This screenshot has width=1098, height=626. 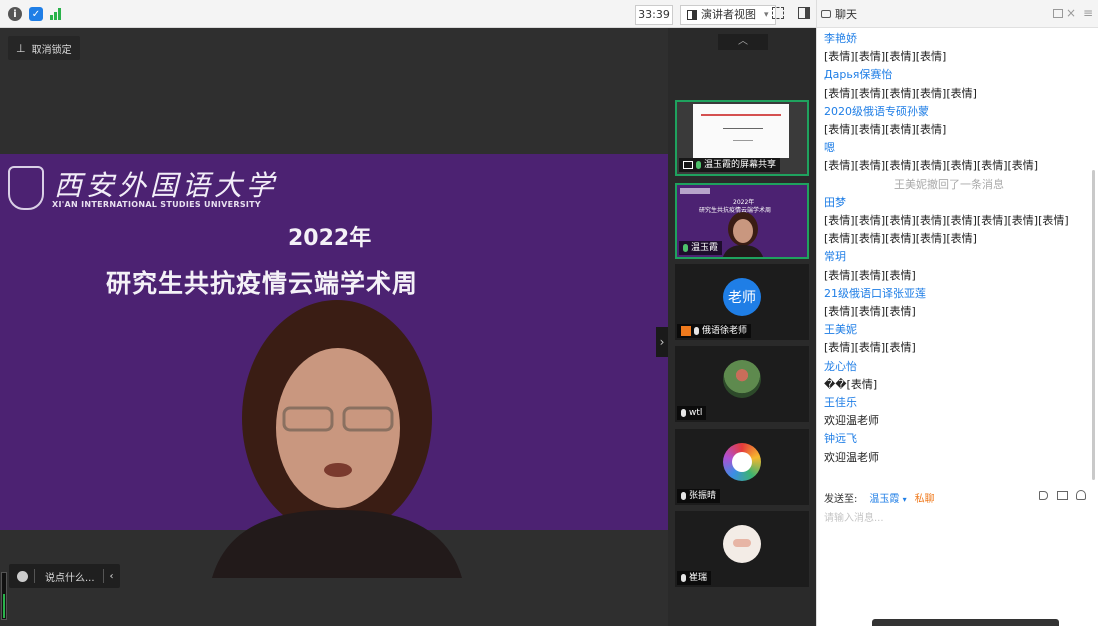 I want to click on mute-icon, so click(x=1043, y=495).